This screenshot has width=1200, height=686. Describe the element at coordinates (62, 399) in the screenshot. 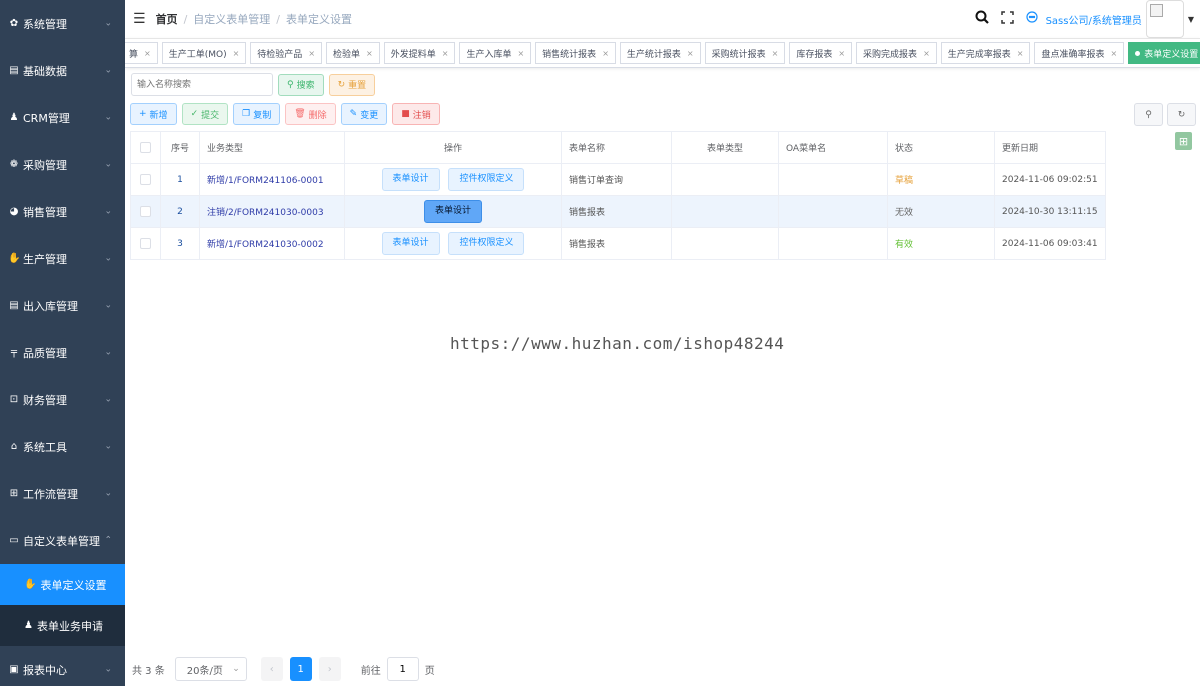

I see `sidebar-item-finance: ⊡ 财务管理 ⌄` at that location.